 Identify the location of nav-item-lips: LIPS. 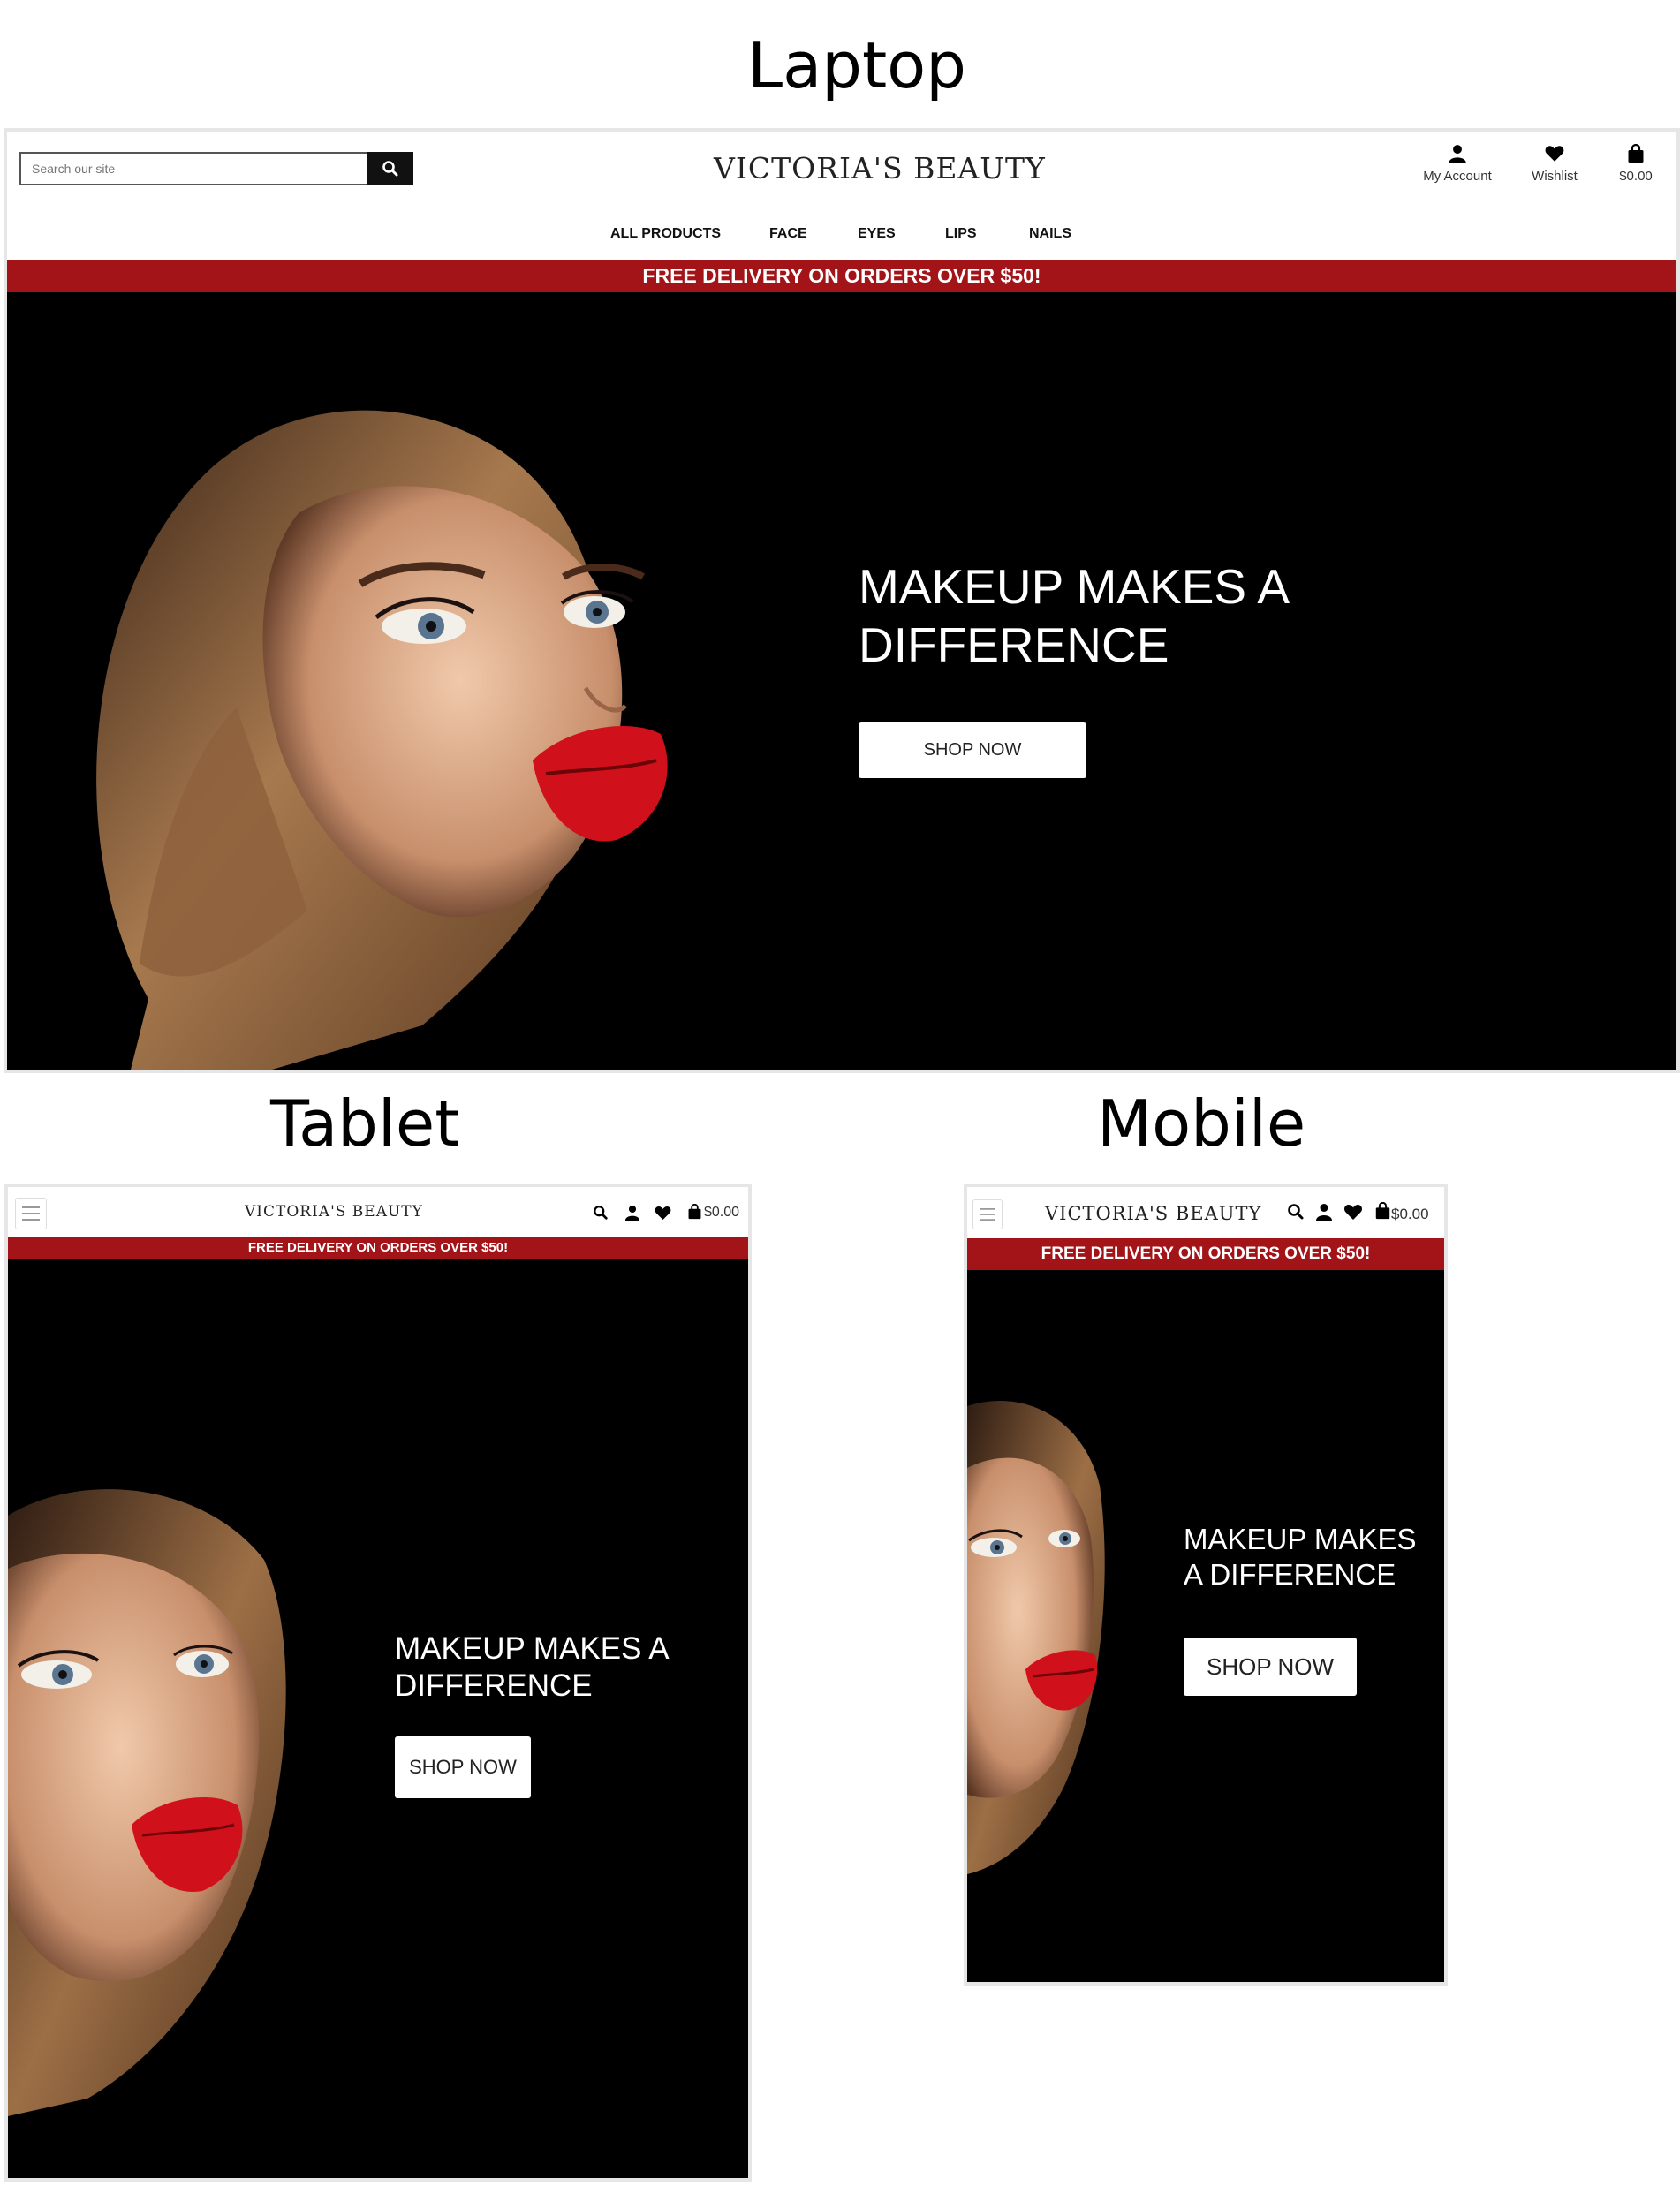
(961, 234).